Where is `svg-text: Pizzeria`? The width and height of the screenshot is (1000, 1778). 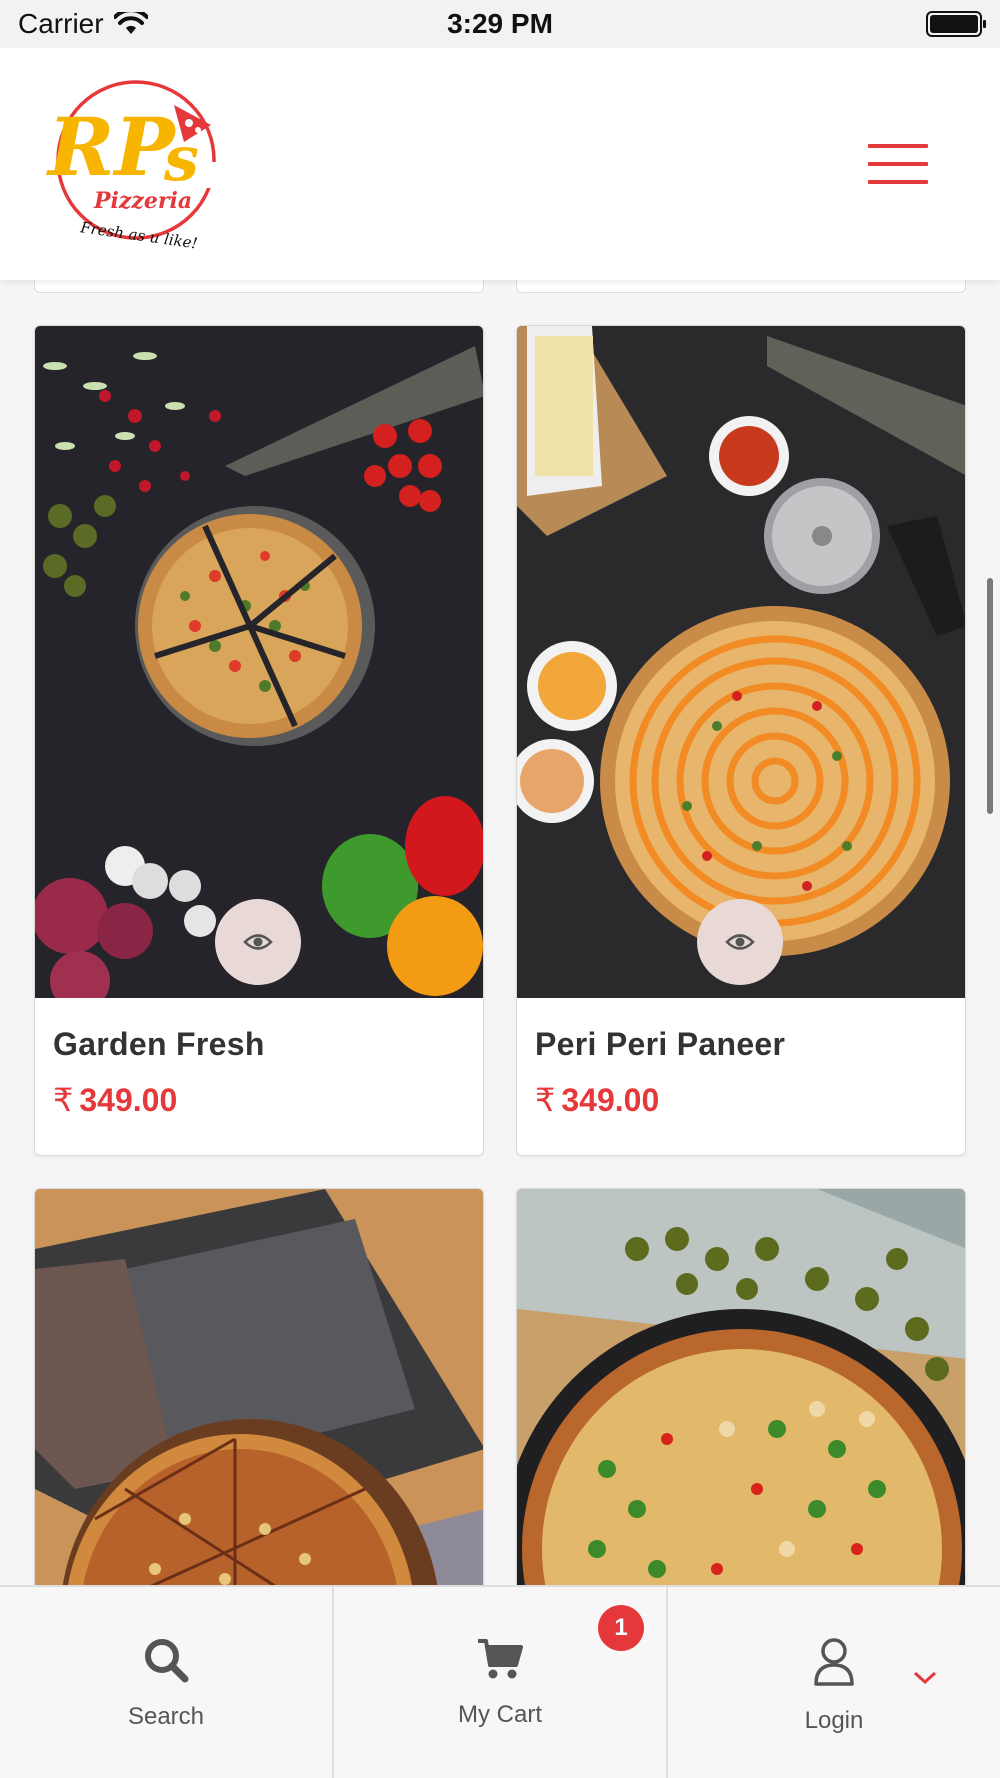 svg-text: Pizzeria is located at coordinates (142, 201).